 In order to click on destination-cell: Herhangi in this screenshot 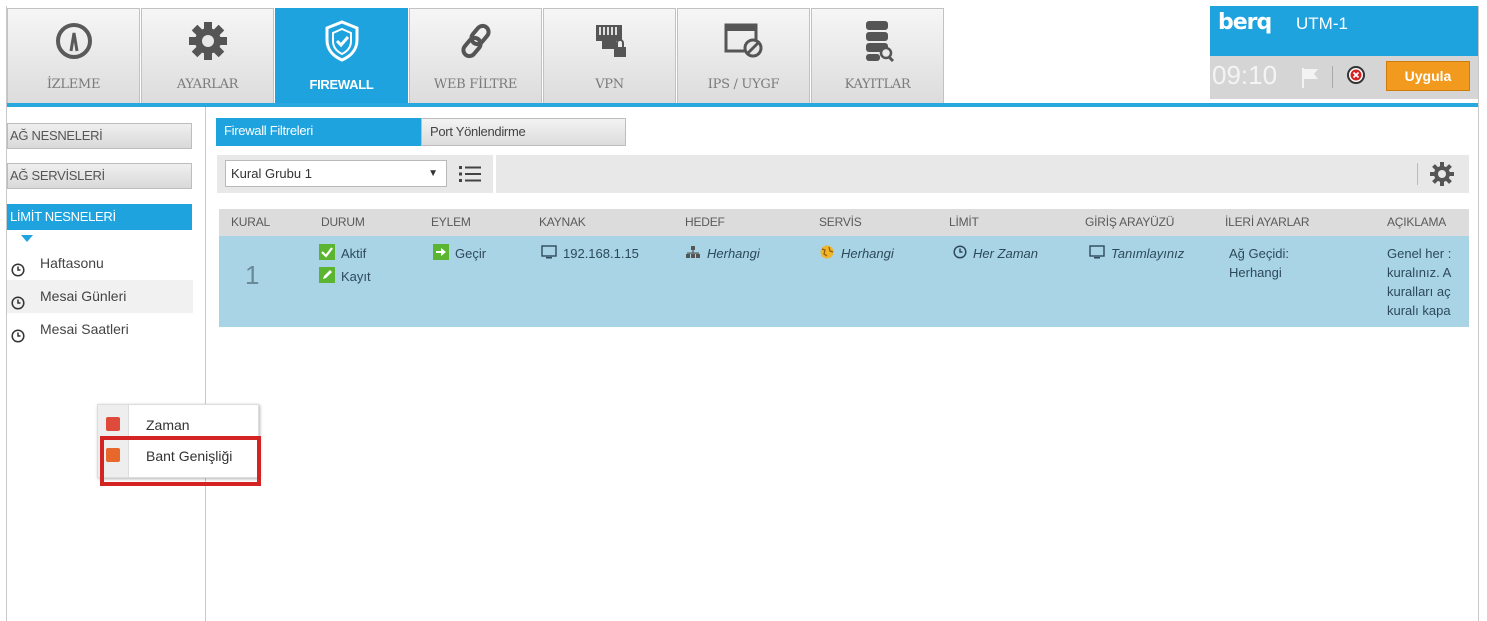, I will do `click(722, 254)`.